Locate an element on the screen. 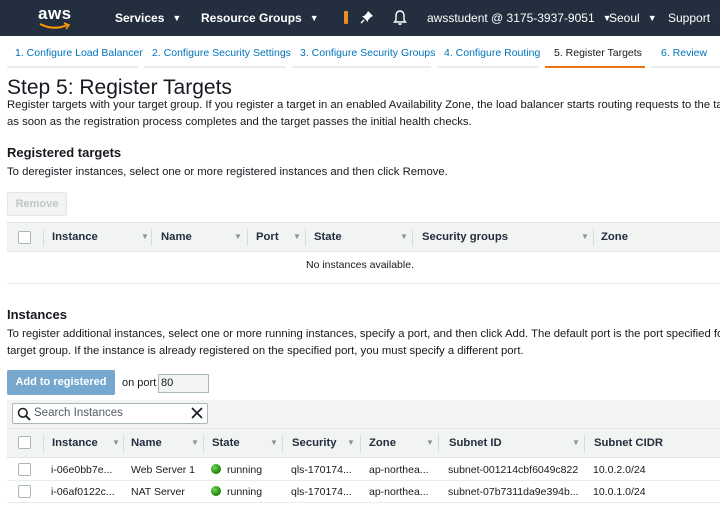  instance-state: running is located at coordinates (236, 492).